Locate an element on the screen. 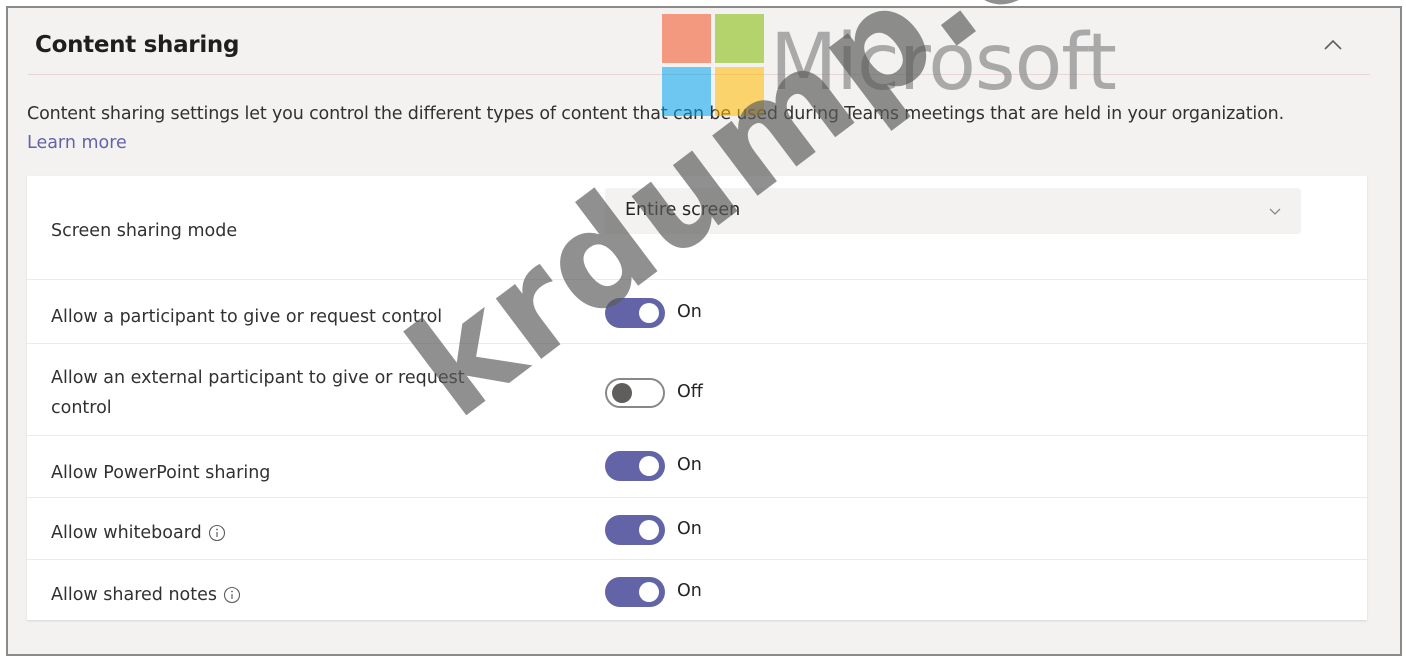  external-control-state: Off is located at coordinates (690, 392).